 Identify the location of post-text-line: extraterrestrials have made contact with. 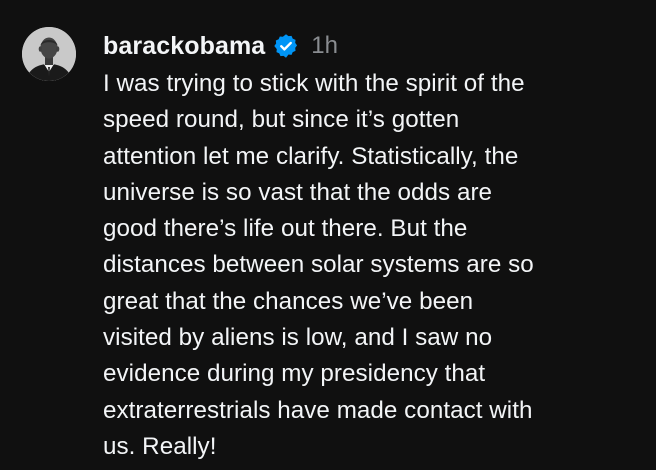
(318, 410).